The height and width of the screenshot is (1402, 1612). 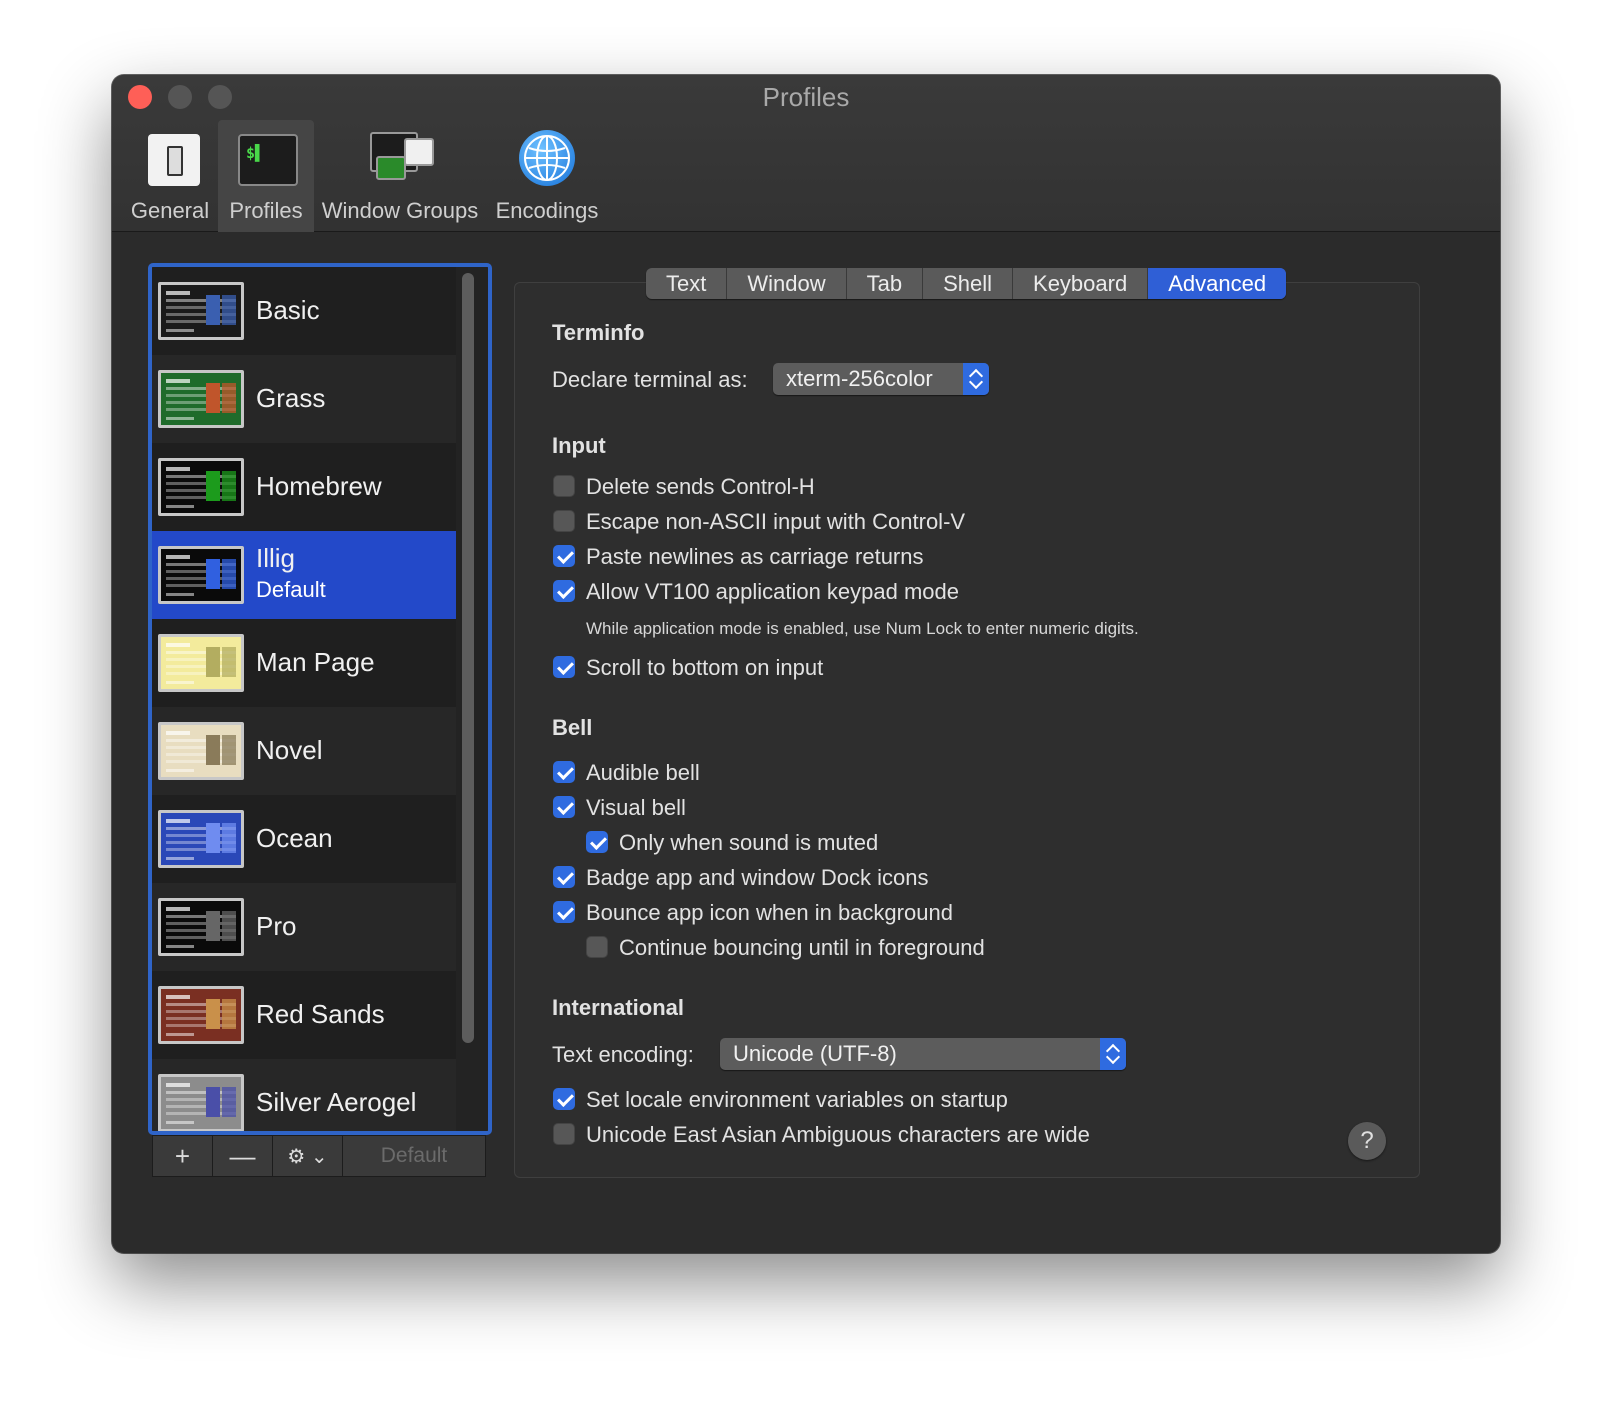 I want to click on toolbar-label-window-groups: Window Groups, so click(x=400, y=210).